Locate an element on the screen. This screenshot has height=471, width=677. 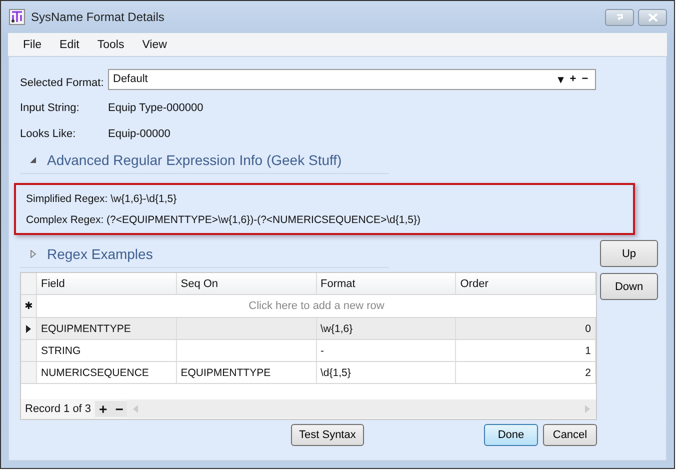
menu-item: Tools is located at coordinates (111, 44).